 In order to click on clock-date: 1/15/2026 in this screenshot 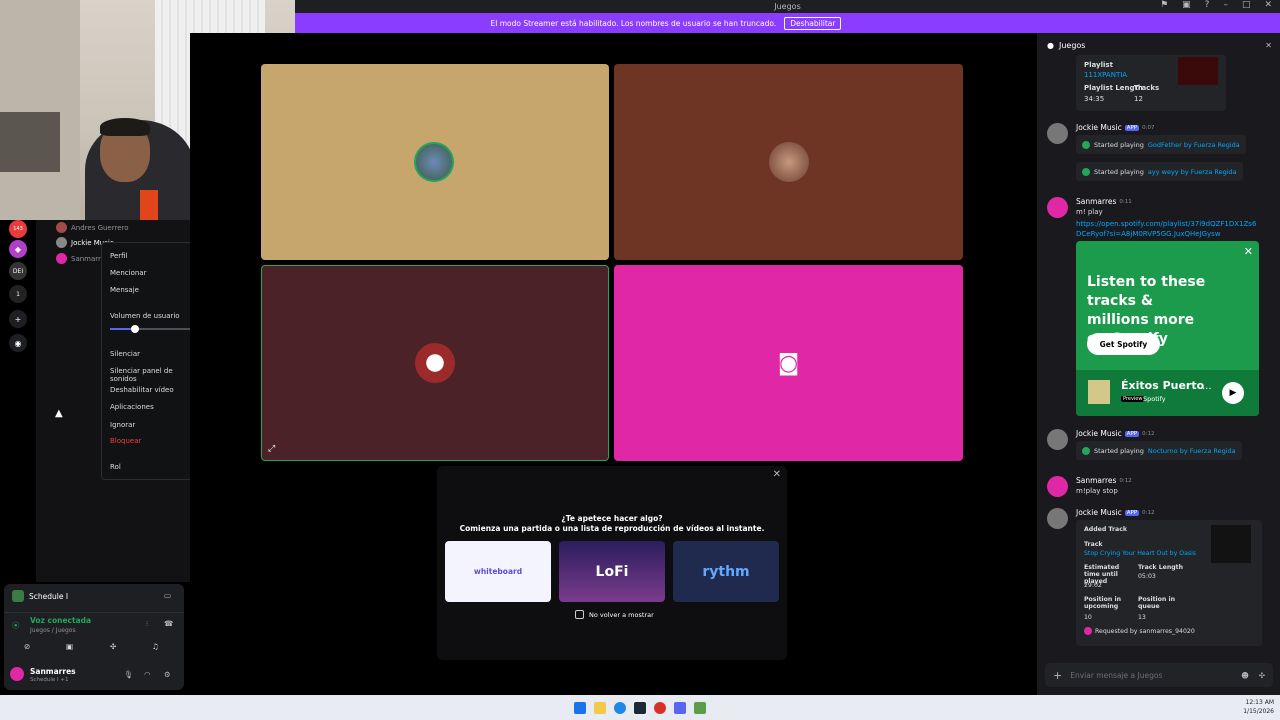, I will do `click(1258, 711)`.